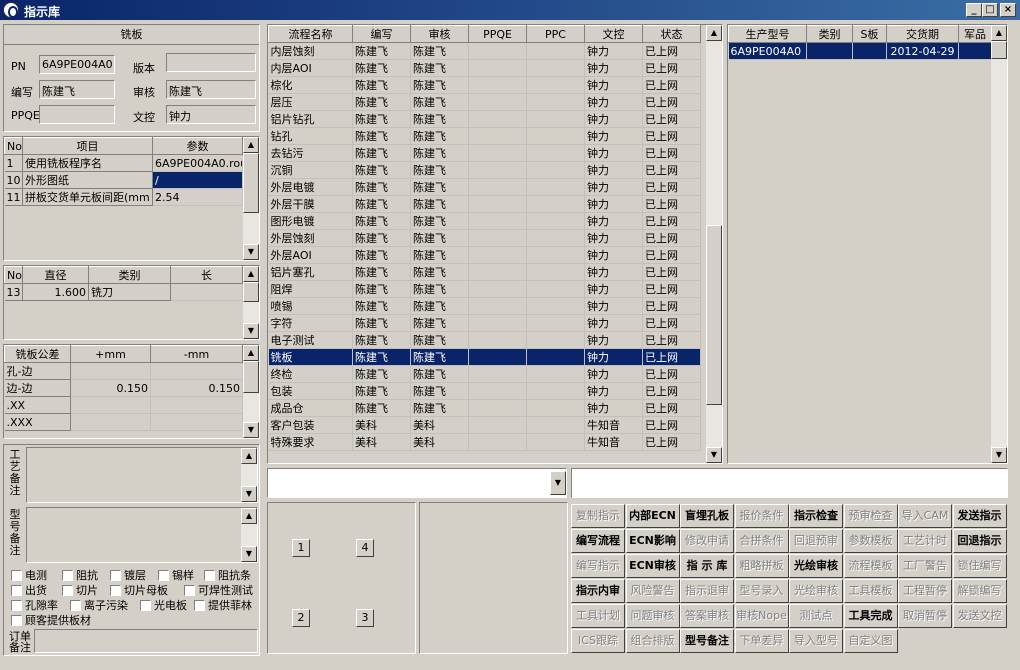 The height and width of the screenshot is (670, 1020). Describe the element at coordinates (497, 34) in the screenshot. I see `flow-header: PPQE` at that location.